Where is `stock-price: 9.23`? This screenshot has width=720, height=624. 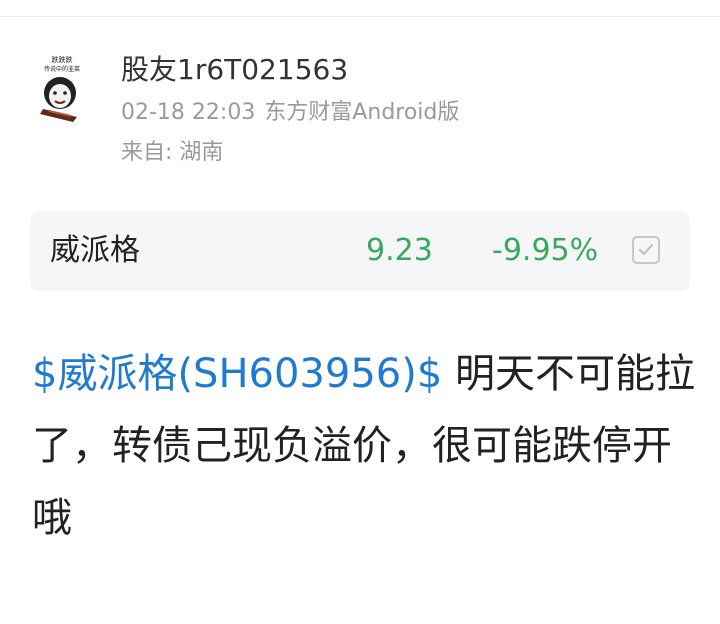 stock-price: 9.23 is located at coordinates (399, 250).